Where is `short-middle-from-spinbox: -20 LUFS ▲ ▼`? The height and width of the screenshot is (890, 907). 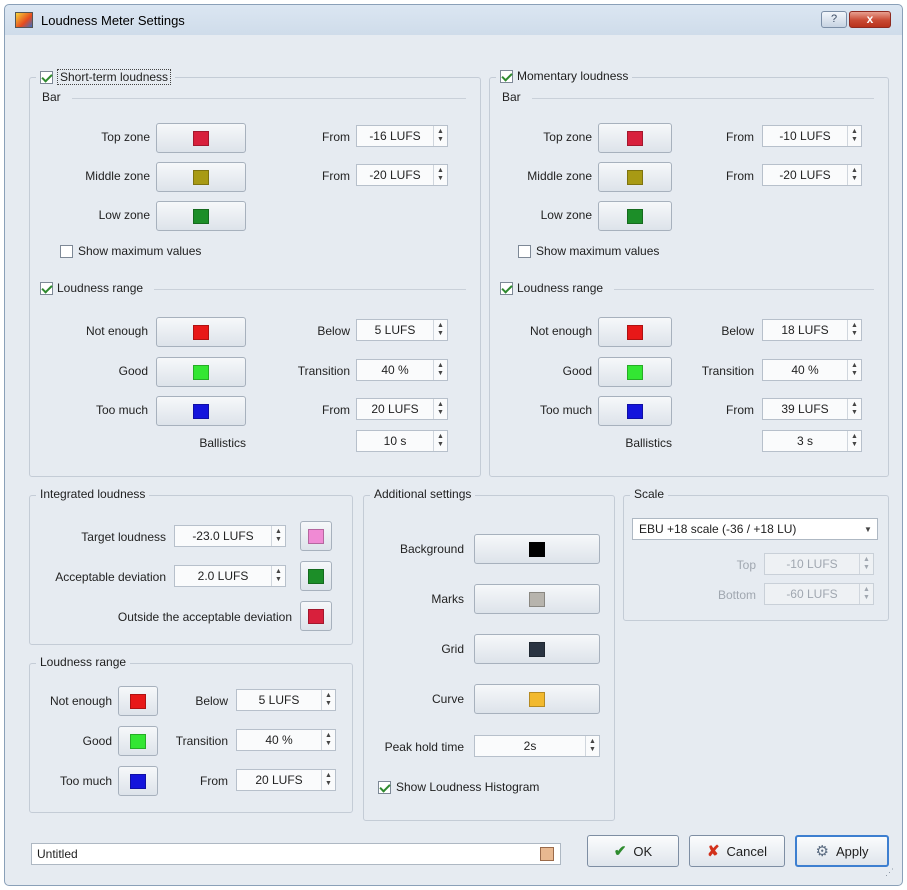
short-middle-from-spinbox: -20 LUFS ▲ ▼ is located at coordinates (402, 175).